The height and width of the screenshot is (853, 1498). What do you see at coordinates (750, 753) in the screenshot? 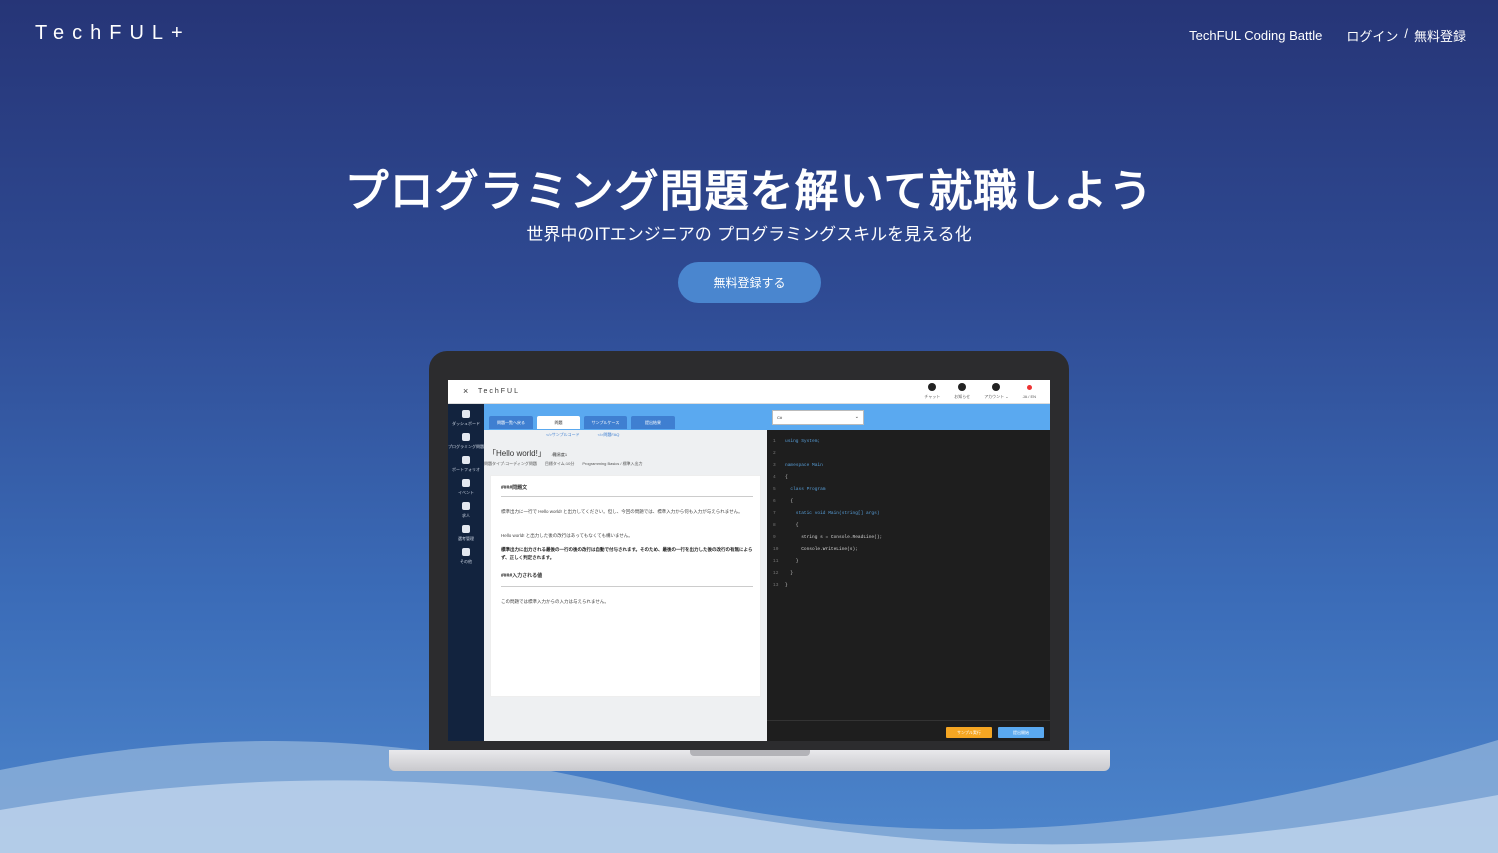
I see `laptop-notch` at bounding box center [750, 753].